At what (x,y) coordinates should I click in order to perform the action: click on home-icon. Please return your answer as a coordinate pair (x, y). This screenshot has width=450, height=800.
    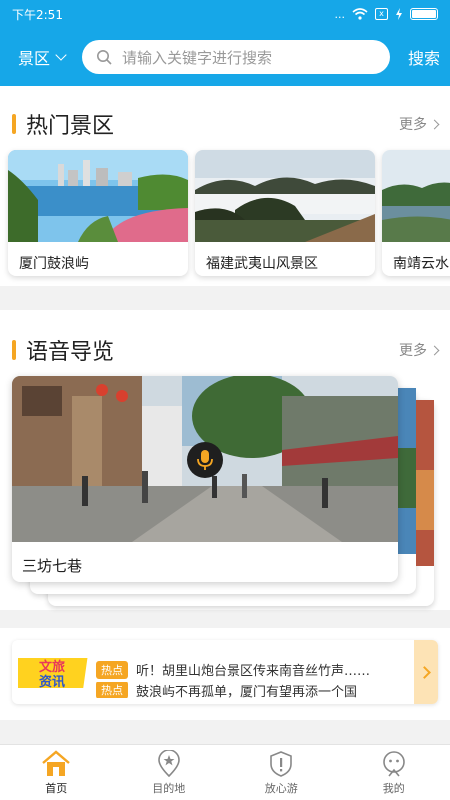
    Looking at the image, I should click on (56, 762).